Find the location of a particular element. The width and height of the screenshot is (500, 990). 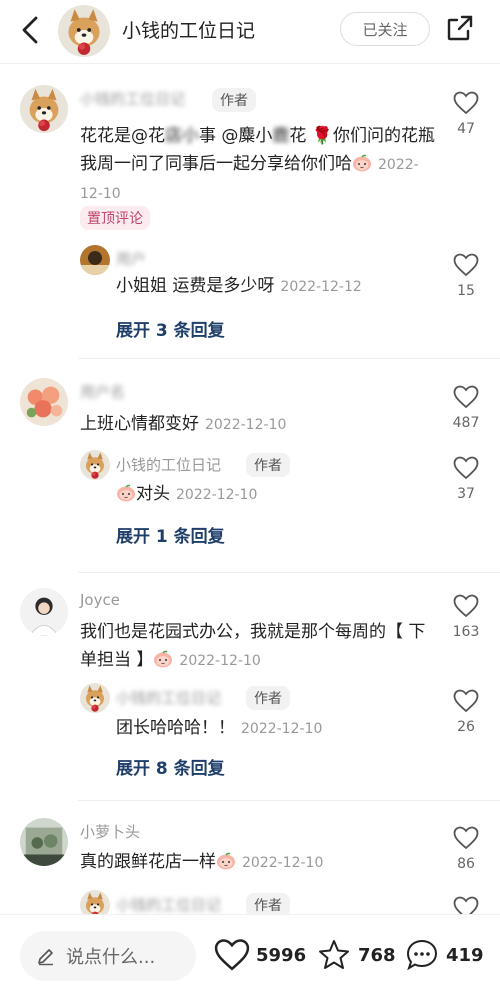

comment-count-button: 419 is located at coordinates (444, 955).